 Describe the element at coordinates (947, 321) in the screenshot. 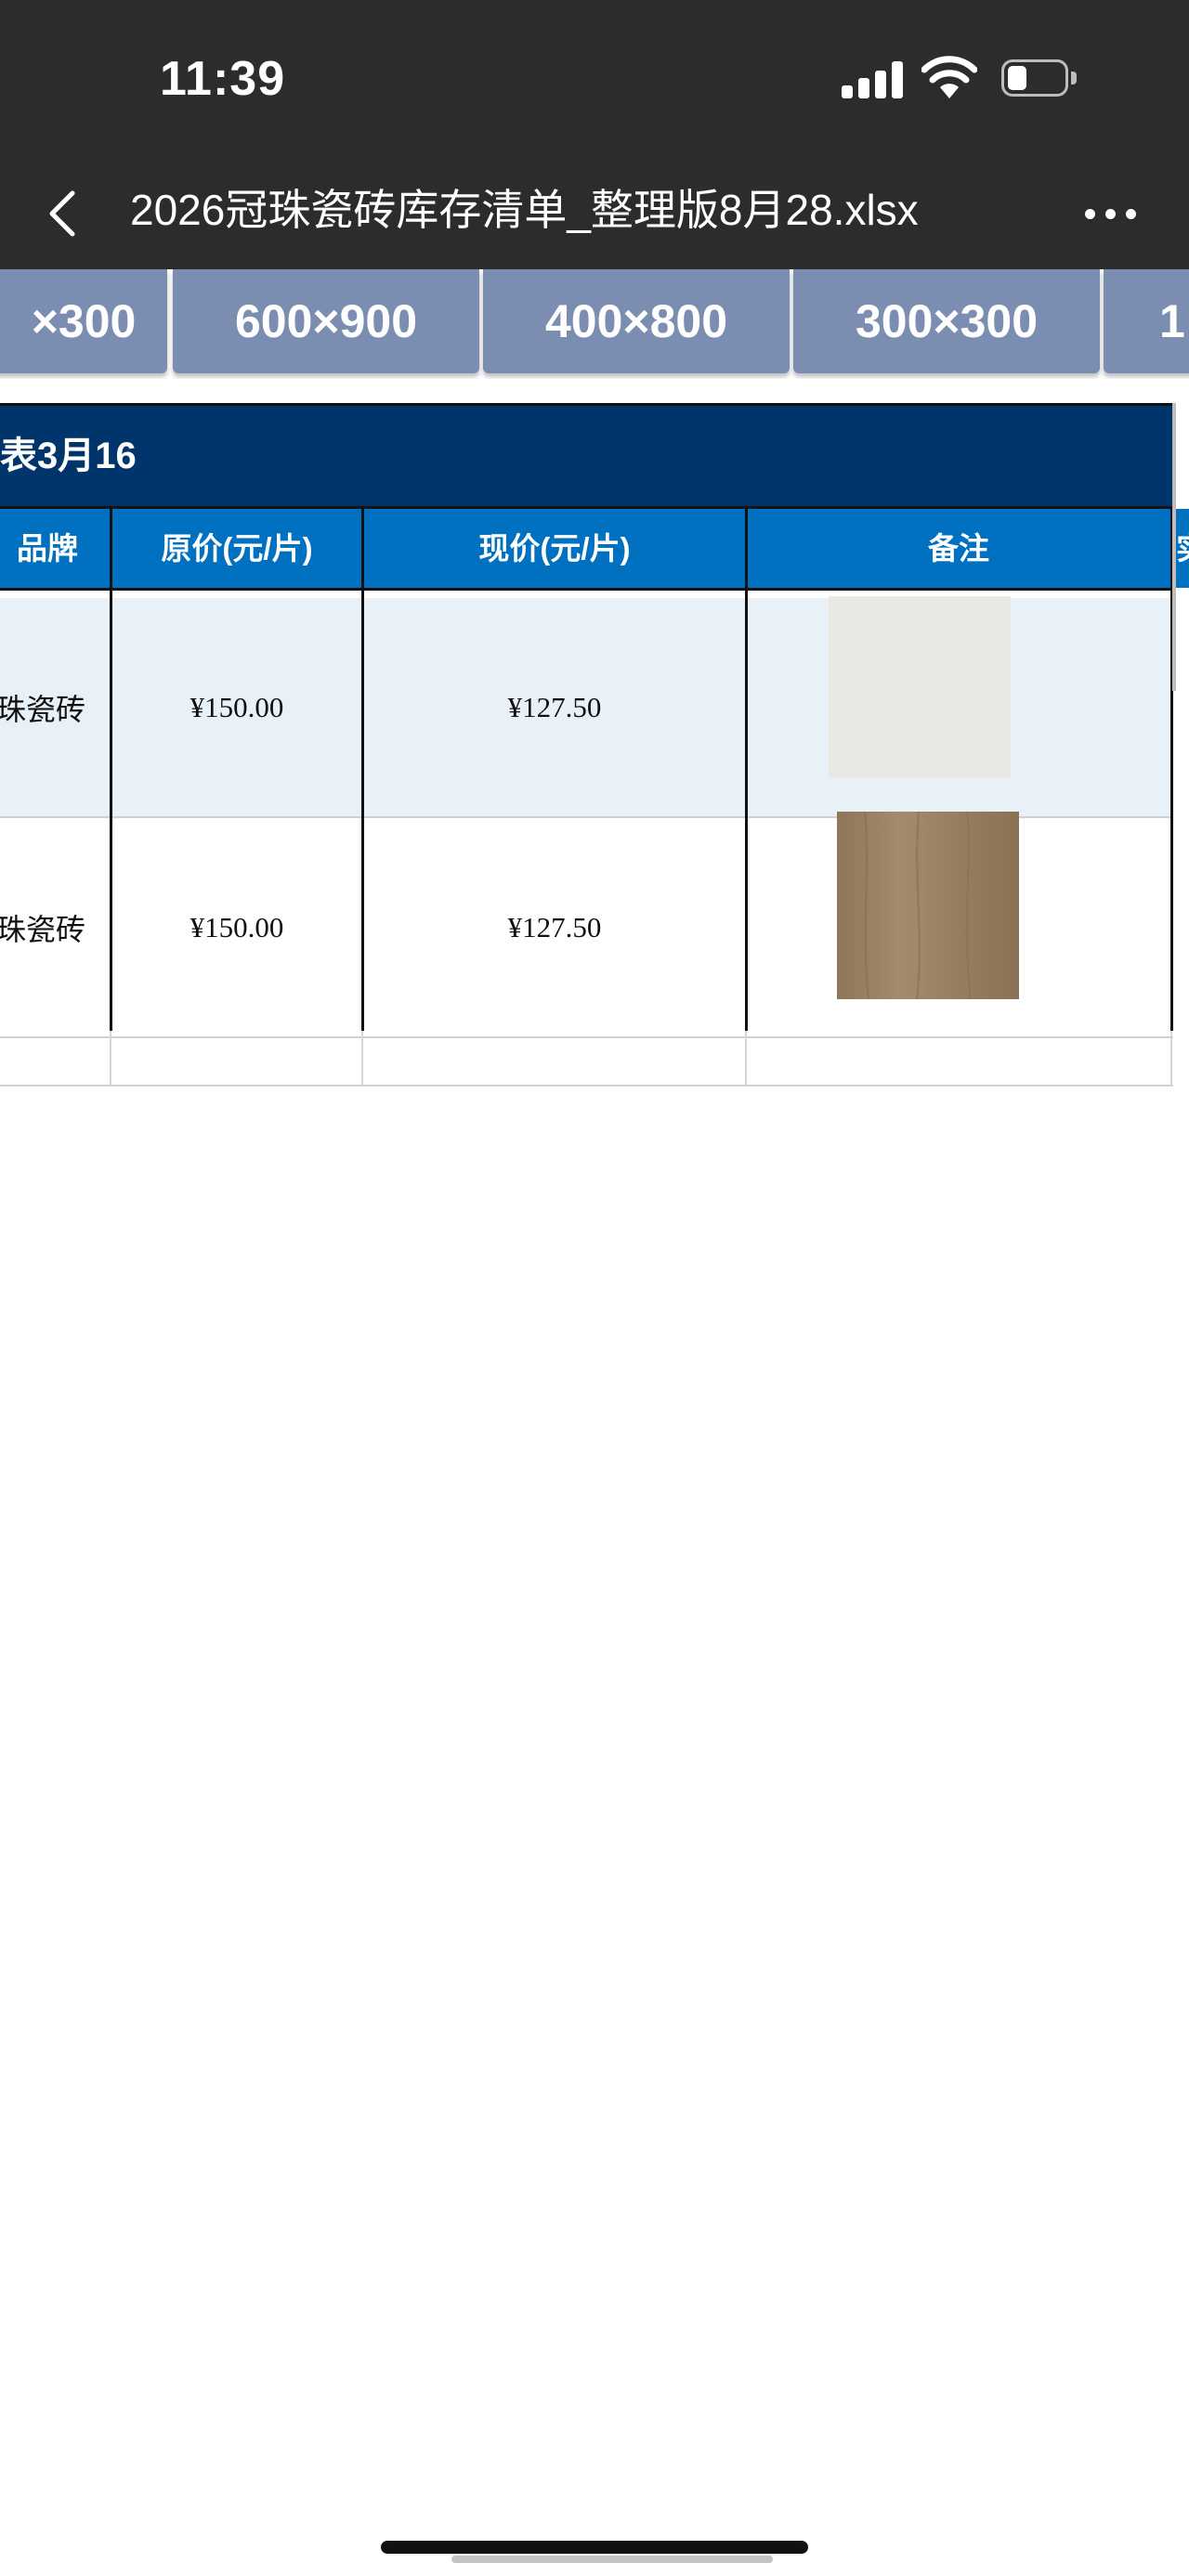

I see `sheet-tab-300x300: 300×300` at that location.